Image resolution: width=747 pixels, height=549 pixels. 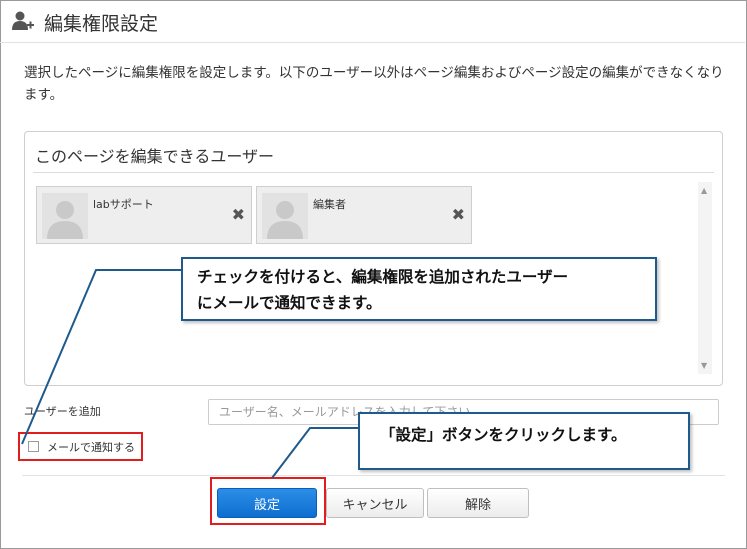 What do you see at coordinates (33, 446) in the screenshot?
I see `notify-checkbox` at bounding box center [33, 446].